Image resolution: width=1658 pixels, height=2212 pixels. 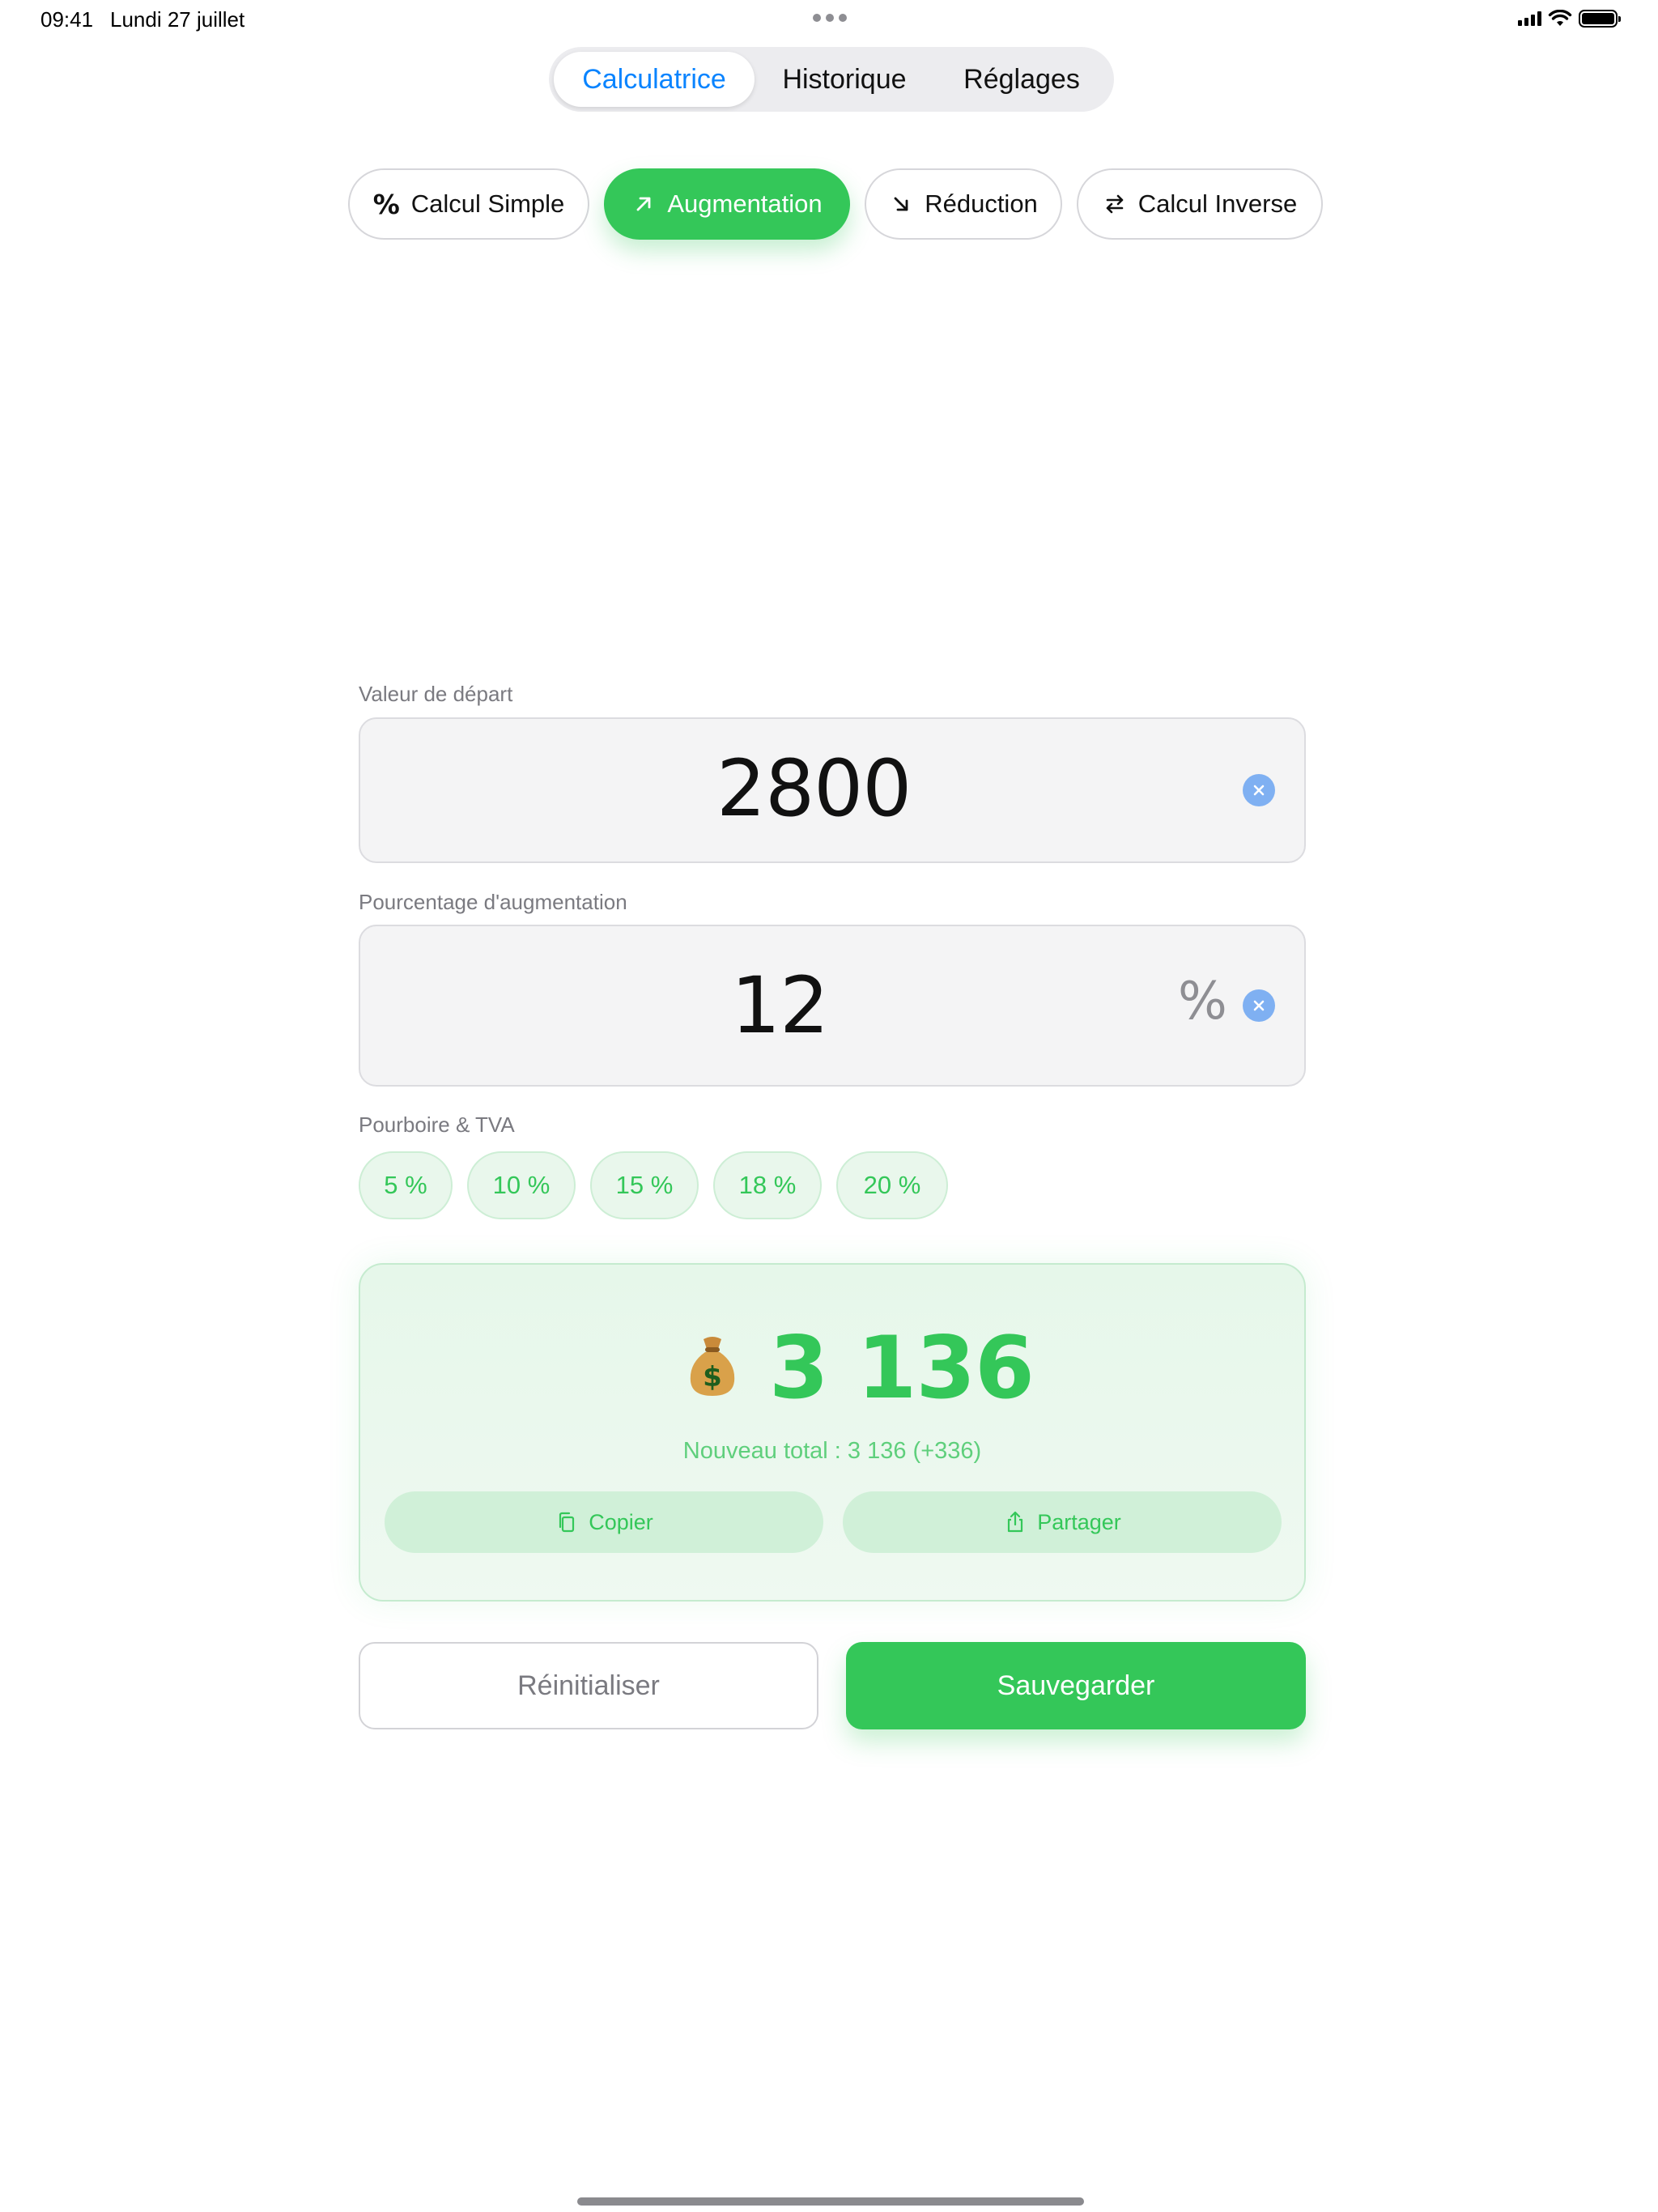 I want to click on multitasking-dots-icon, so click(x=830, y=18).